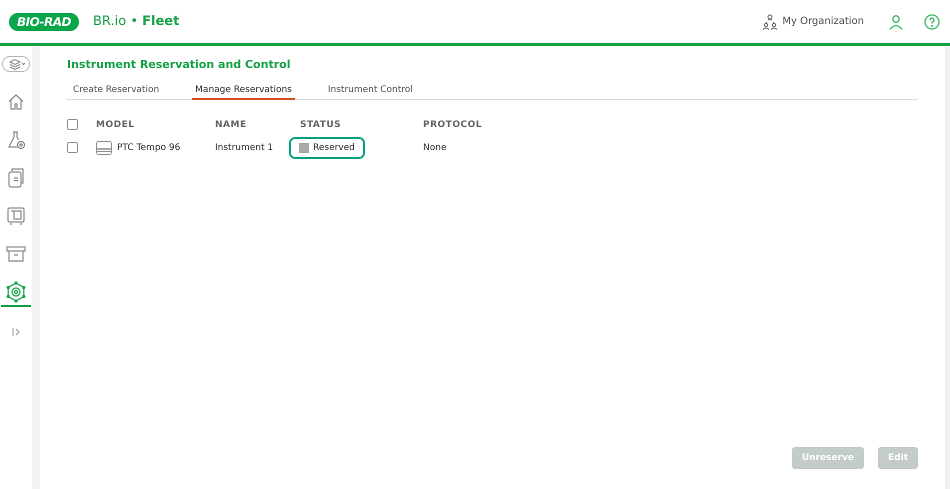  I want to click on column-header: STATUS, so click(321, 125).